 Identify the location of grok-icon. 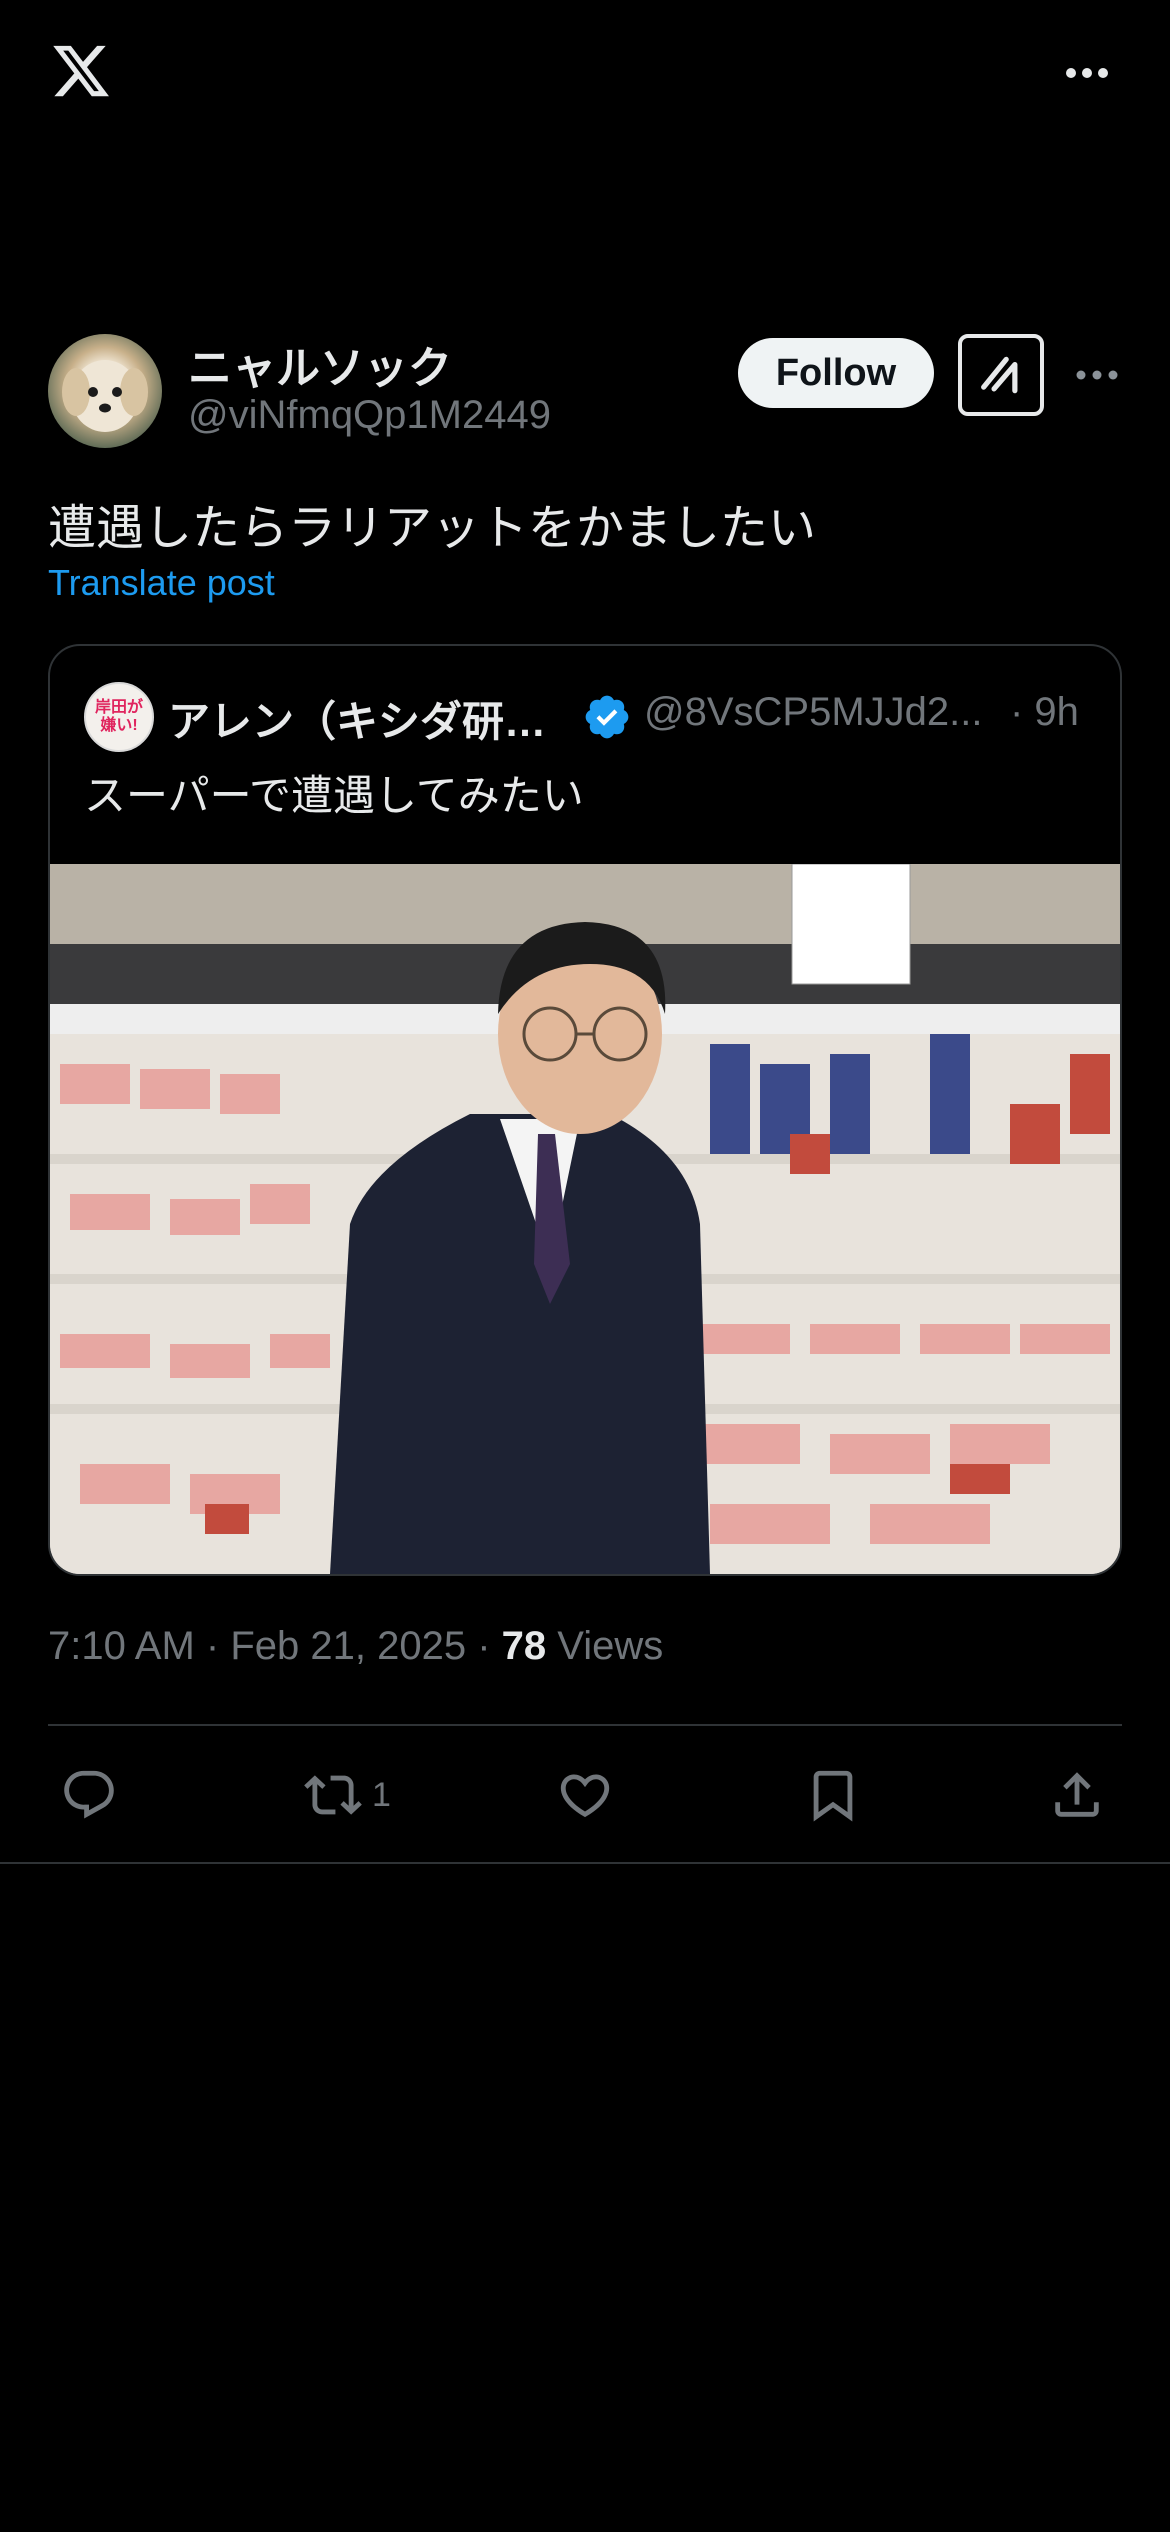
(1001, 375).